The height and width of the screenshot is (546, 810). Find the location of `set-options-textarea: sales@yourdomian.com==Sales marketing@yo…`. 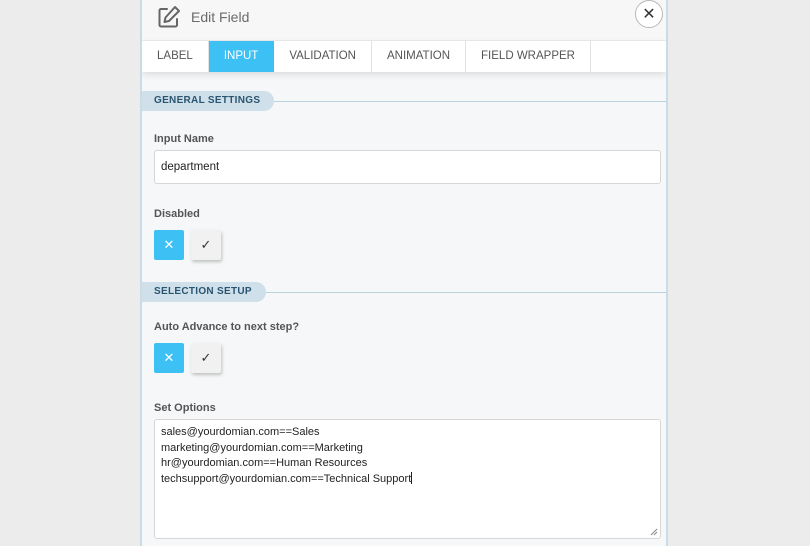

set-options-textarea: sales@yourdomian.com==Sales marketing@yo… is located at coordinates (407, 479).